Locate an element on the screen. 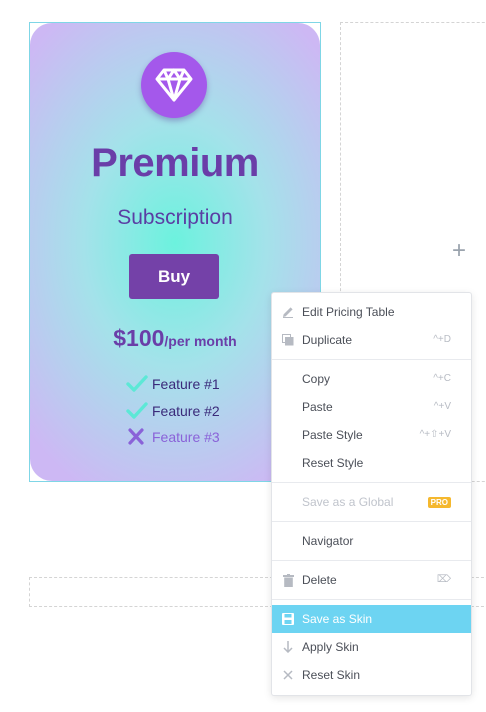  price-amount: $100 is located at coordinates (139, 338).